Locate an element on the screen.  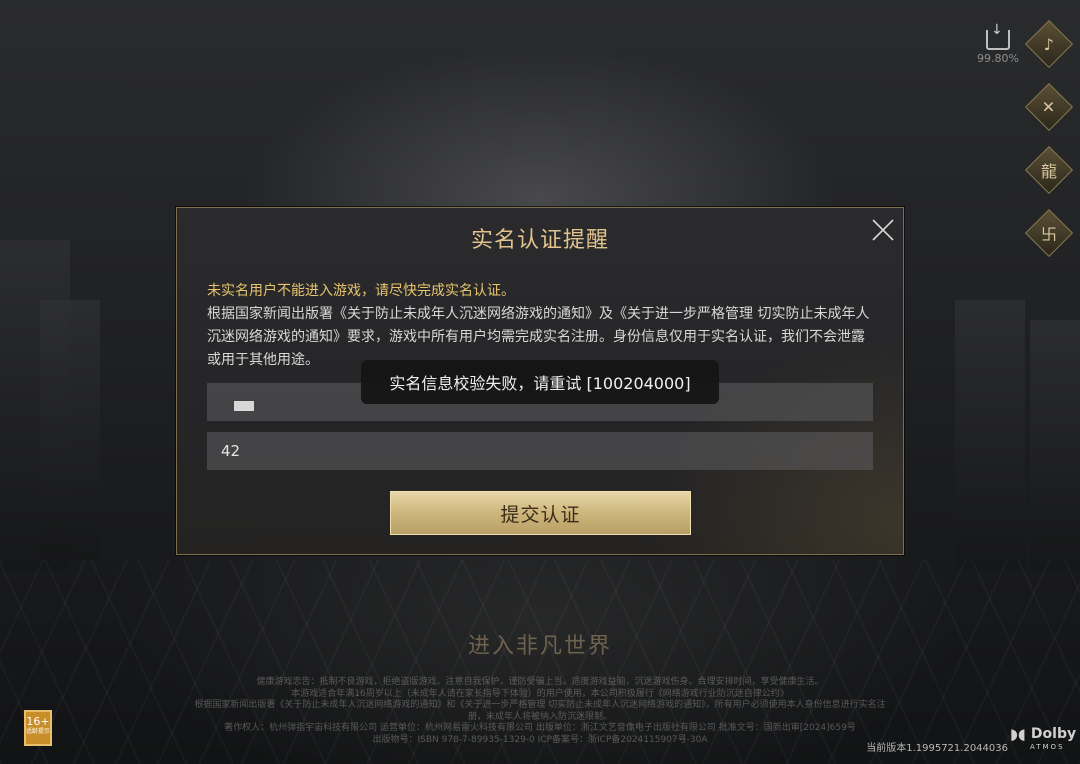
dolby-icon: ◗◖ is located at coordinates (1018, 733).